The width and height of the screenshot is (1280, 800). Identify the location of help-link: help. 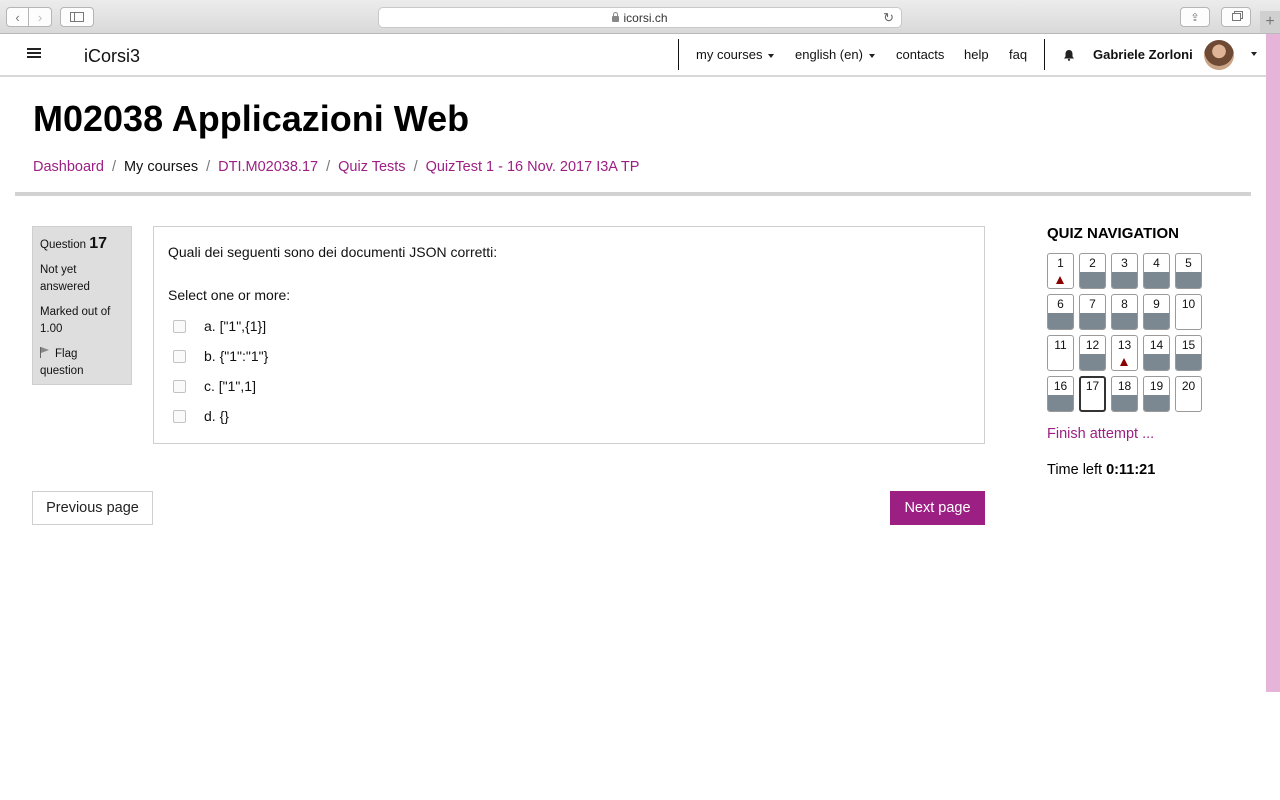
(976, 54).